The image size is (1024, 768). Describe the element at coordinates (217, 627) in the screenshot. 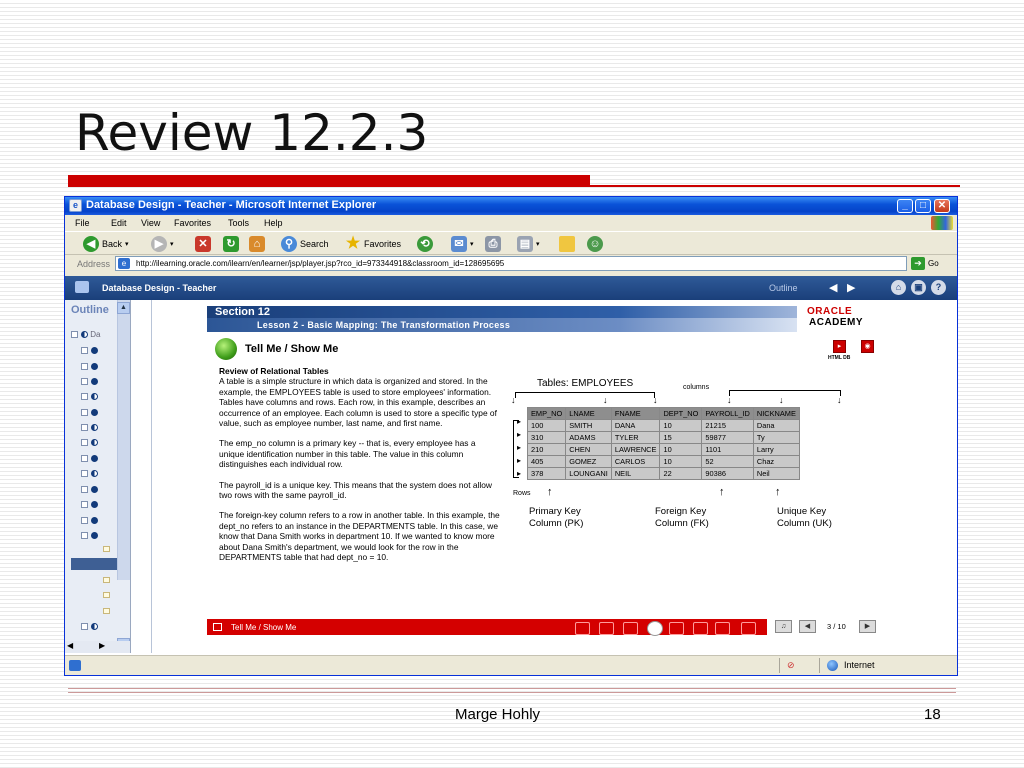

I see `tell-me-icon` at that location.